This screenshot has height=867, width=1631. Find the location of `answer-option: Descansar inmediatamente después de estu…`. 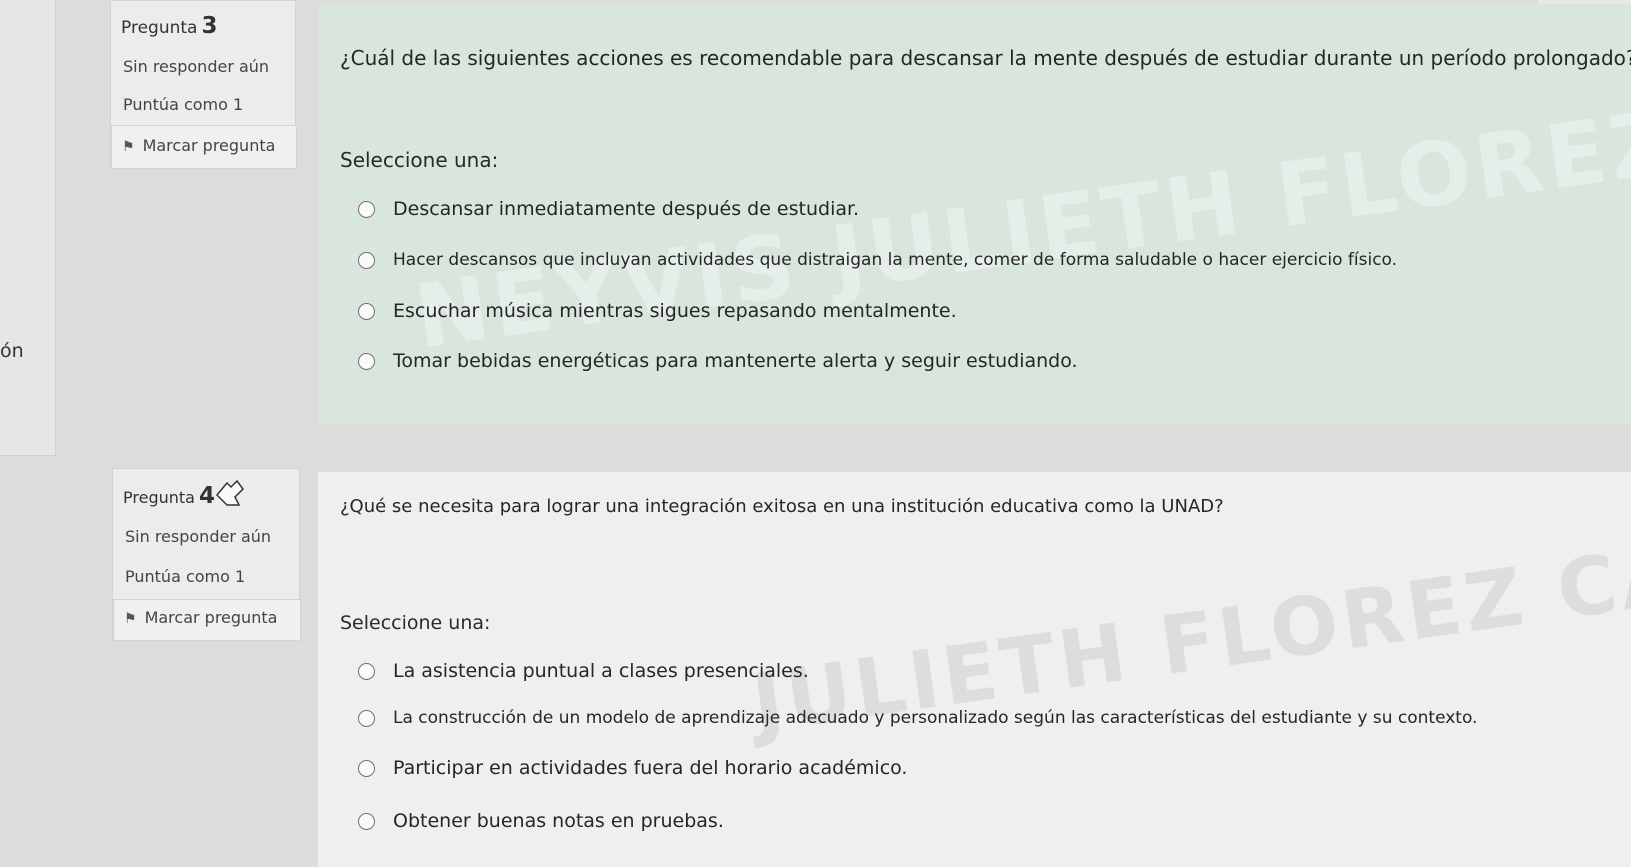

answer-option: Descansar inmediatamente después de estu… is located at coordinates (608, 209).